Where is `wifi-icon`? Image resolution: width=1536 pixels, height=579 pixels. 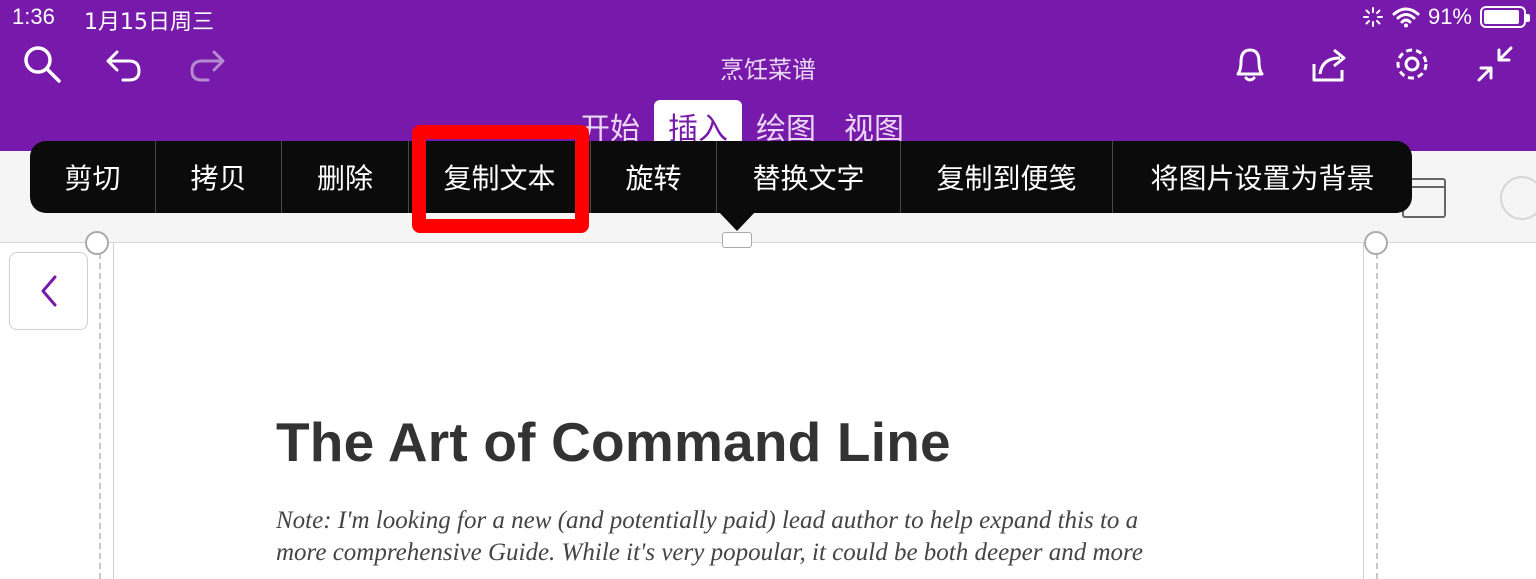 wifi-icon is located at coordinates (1406, 17).